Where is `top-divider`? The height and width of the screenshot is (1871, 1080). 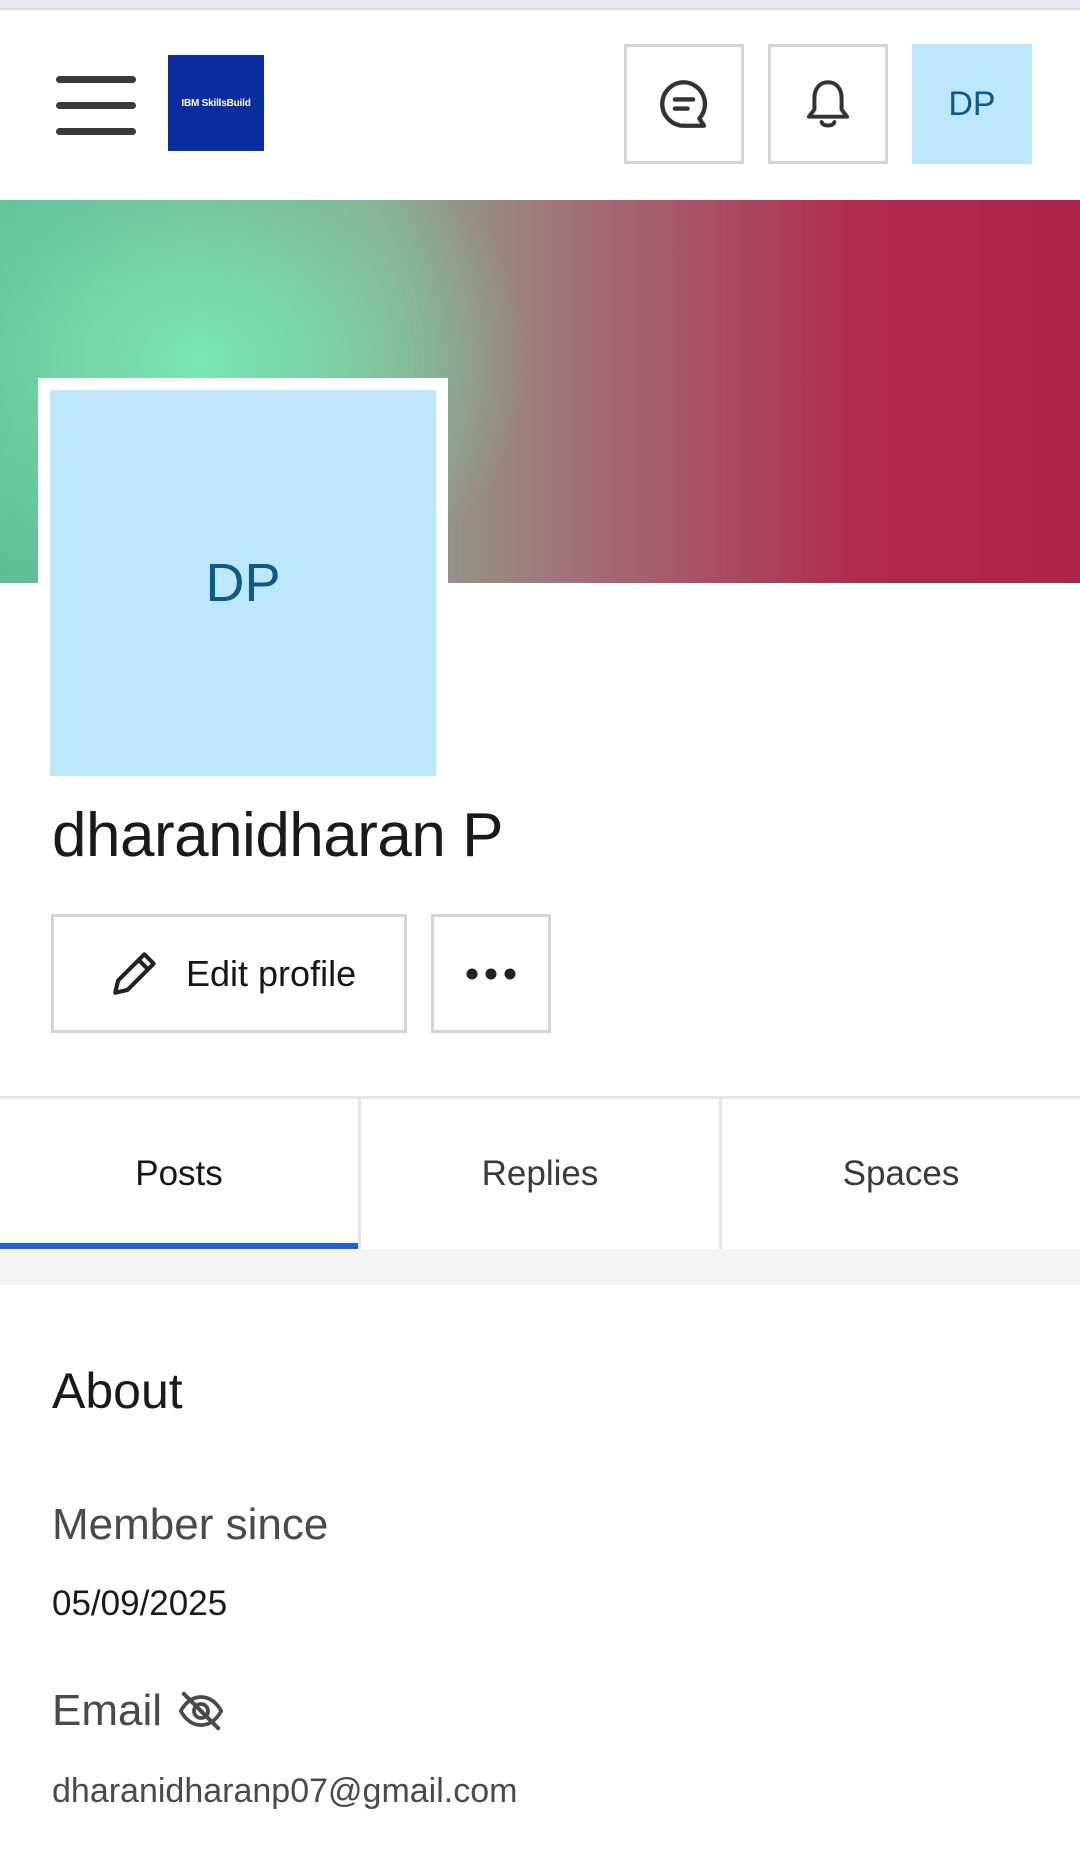
top-divider is located at coordinates (540, 5).